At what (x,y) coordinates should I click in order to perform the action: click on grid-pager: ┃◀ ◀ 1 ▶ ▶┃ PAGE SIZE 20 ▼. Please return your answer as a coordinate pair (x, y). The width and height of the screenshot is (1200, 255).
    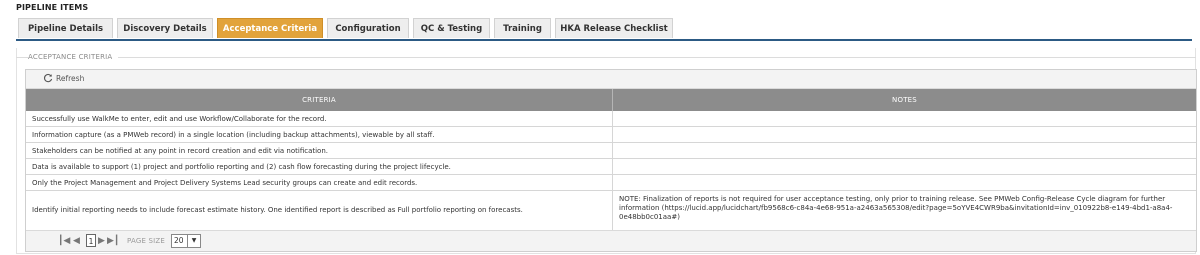
    Looking at the image, I should click on (611, 240).